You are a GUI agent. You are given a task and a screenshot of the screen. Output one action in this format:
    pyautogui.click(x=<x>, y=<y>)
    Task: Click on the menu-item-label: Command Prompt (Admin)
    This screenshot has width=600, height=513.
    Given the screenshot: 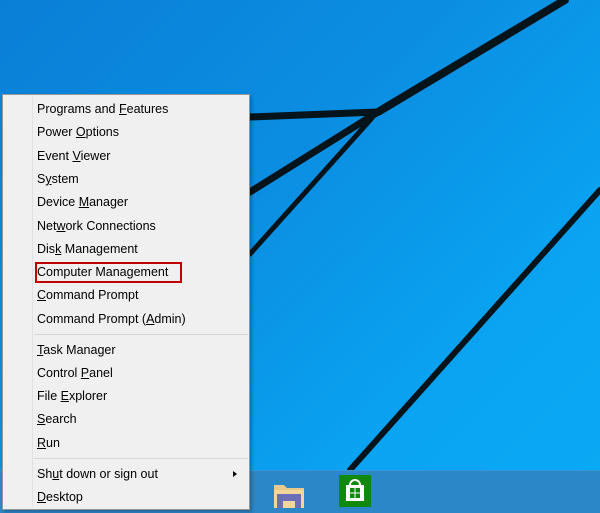 What is the action you would take?
    pyautogui.click(x=111, y=318)
    